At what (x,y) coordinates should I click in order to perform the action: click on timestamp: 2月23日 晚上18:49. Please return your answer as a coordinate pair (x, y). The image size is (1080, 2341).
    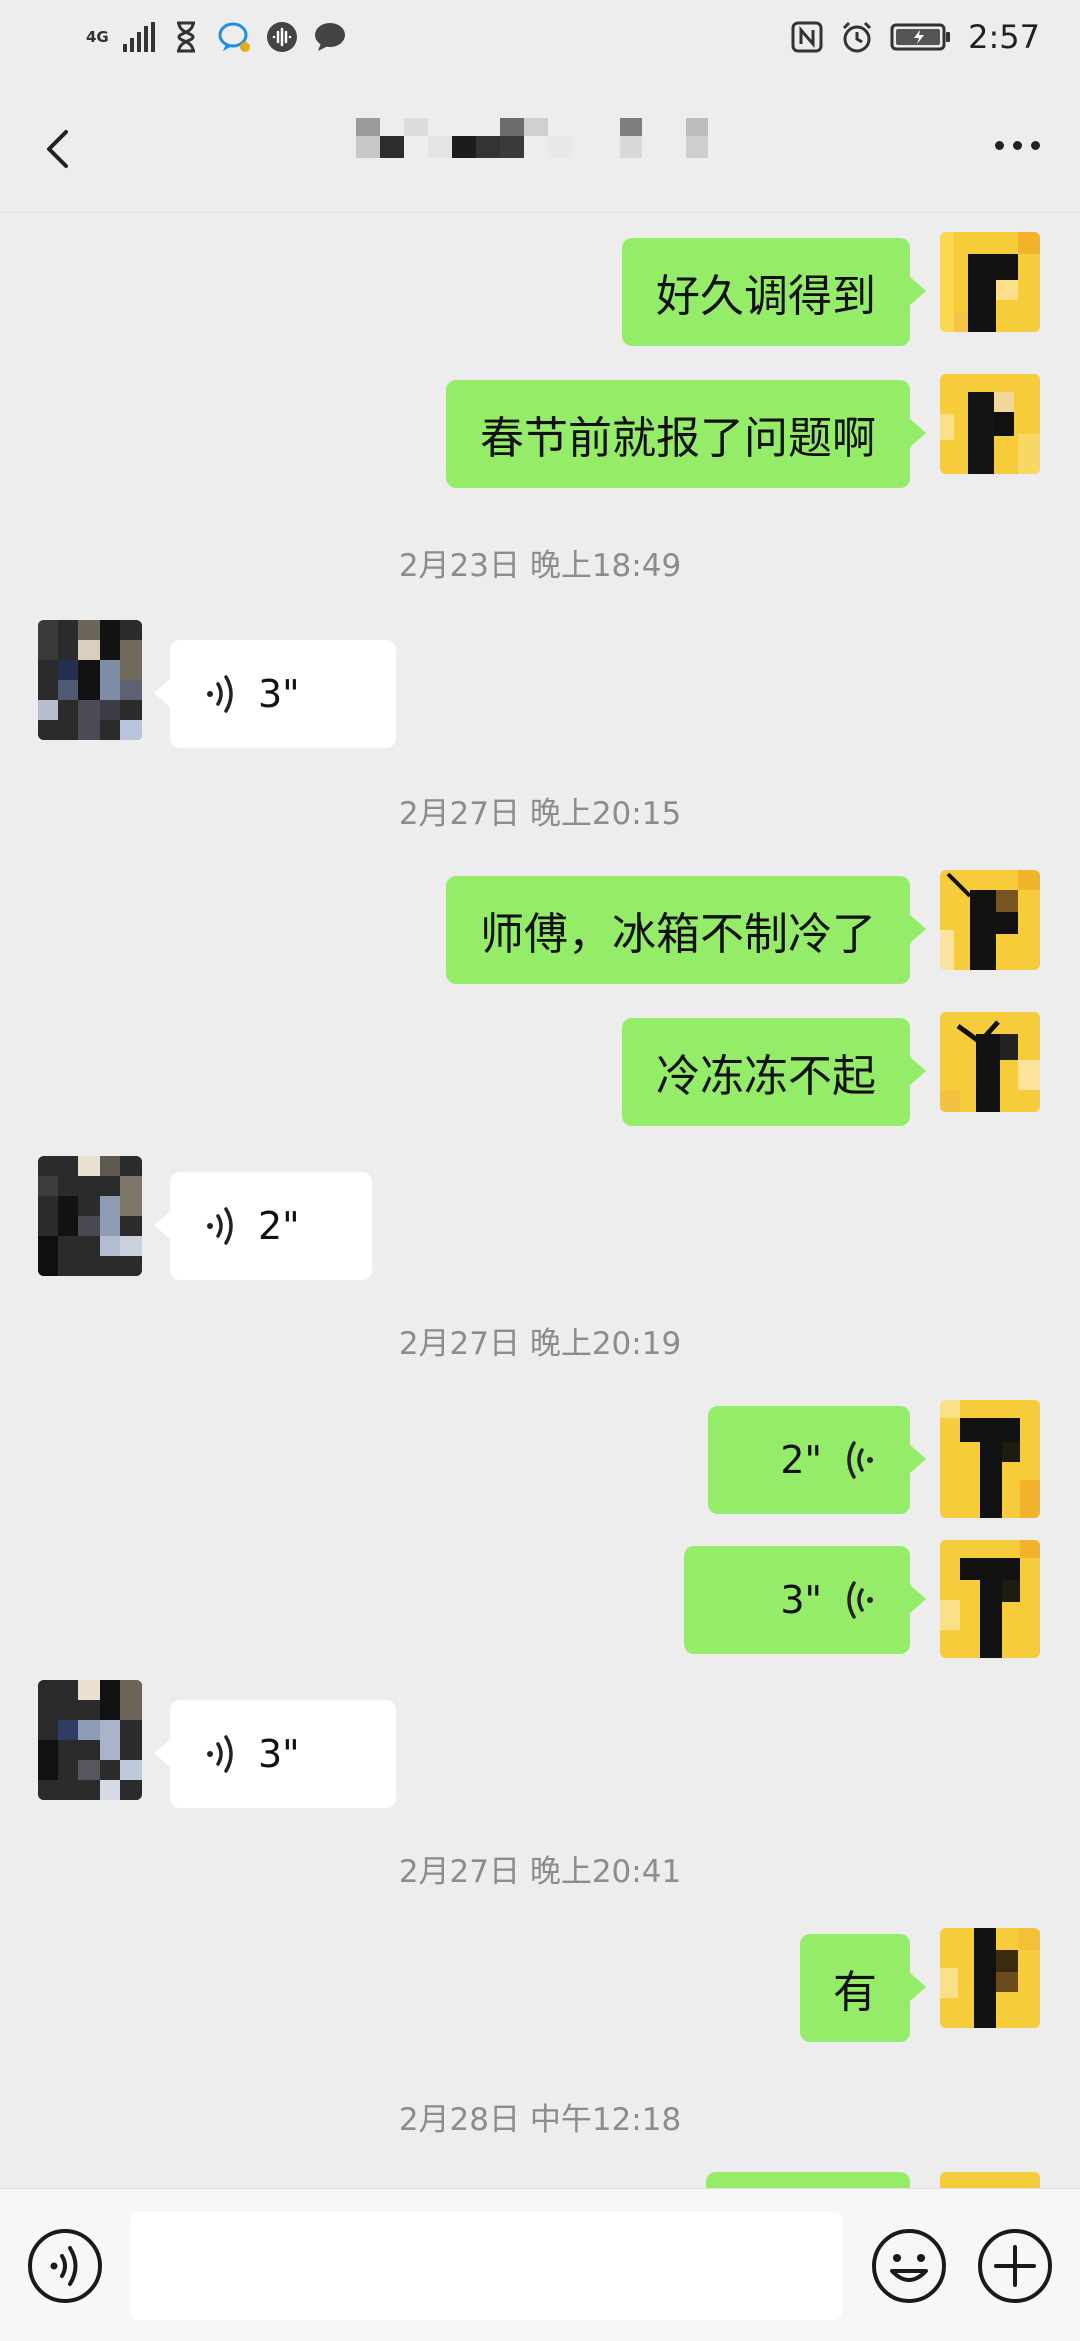
    Looking at the image, I should click on (540, 566).